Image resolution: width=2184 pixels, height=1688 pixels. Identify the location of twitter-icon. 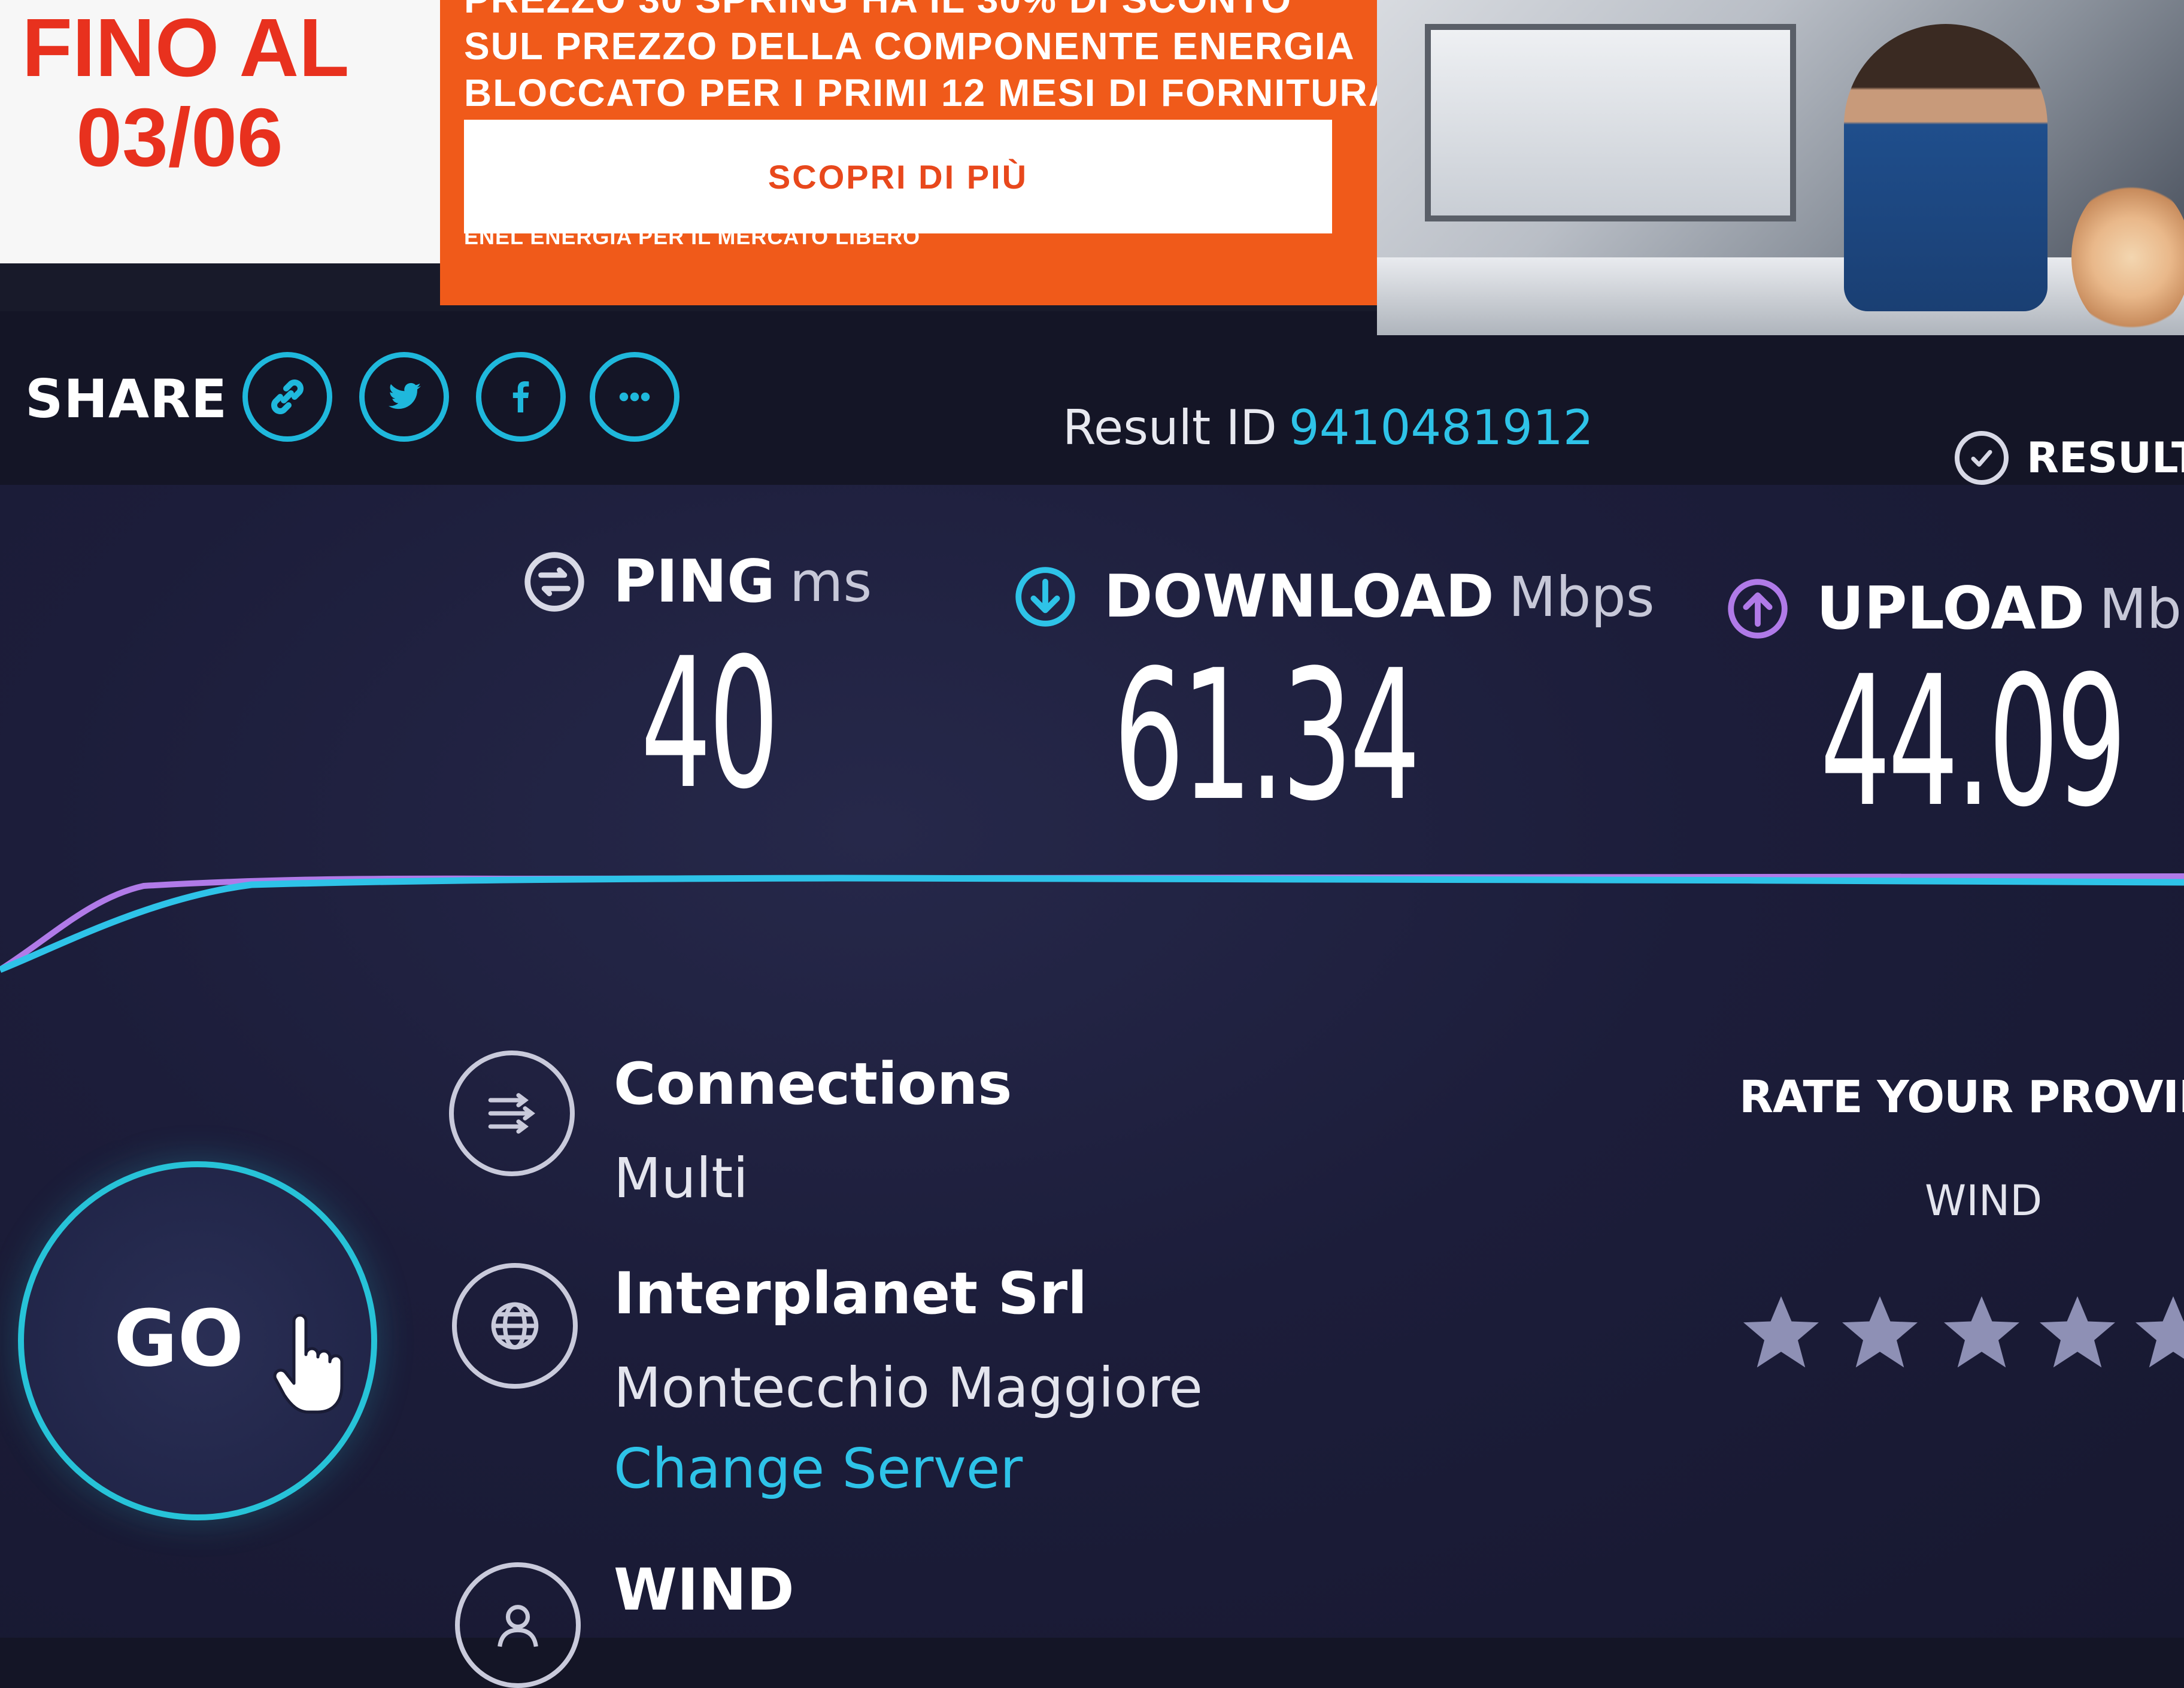
(405, 395).